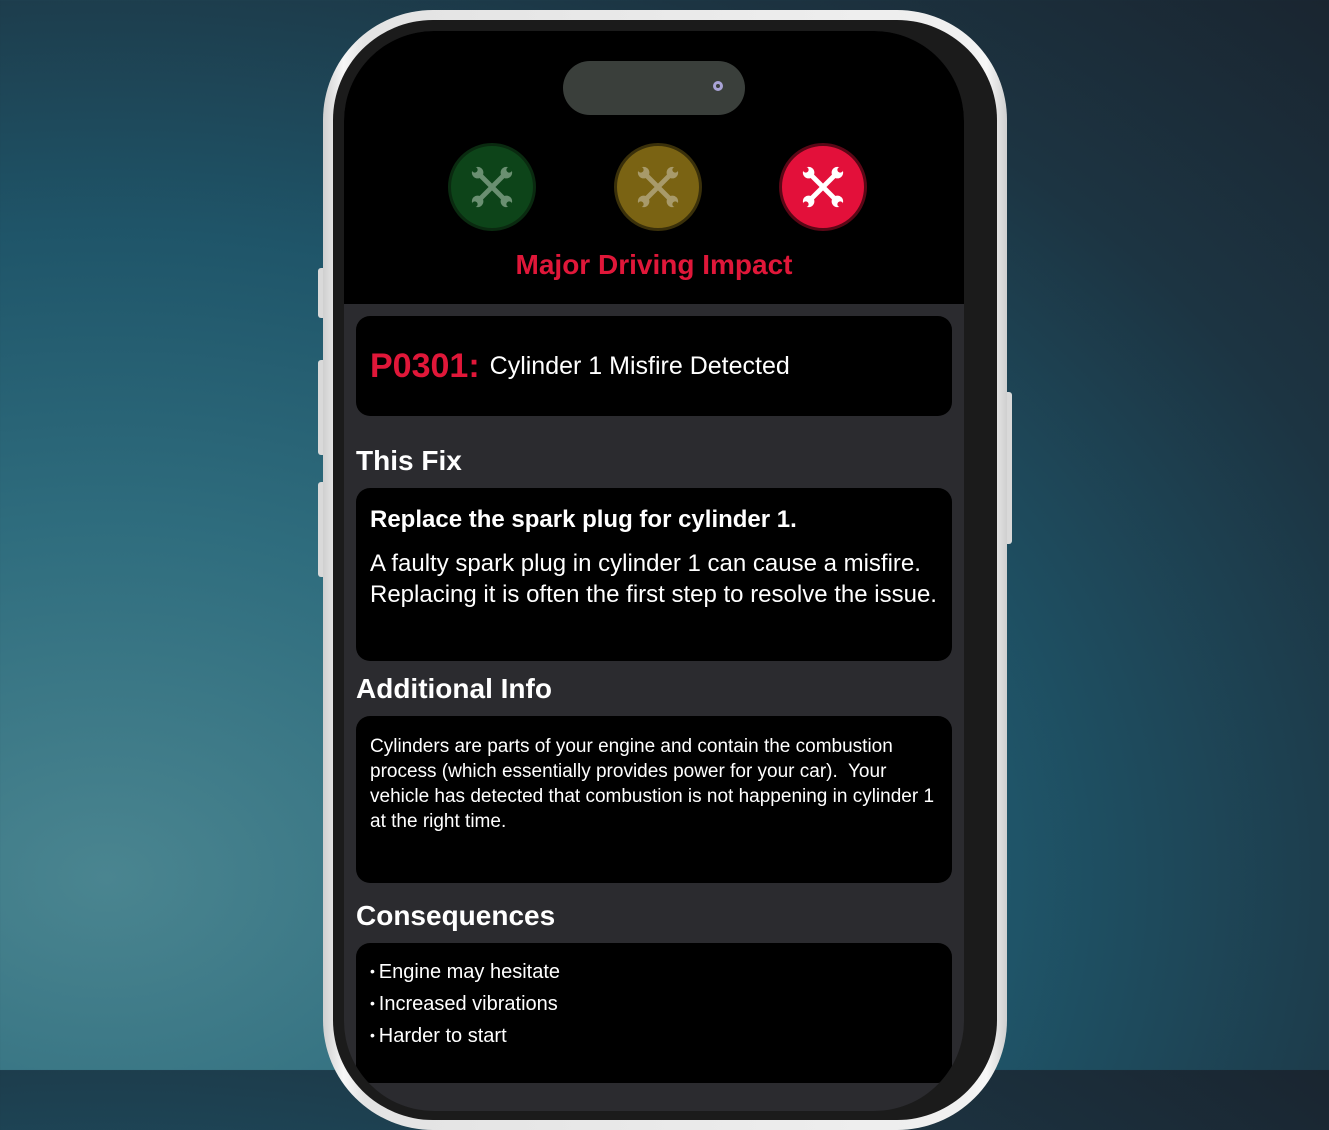  What do you see at coordinates (409, 460) in the screenshot?
I see `this-fix-heading: This Fix` at bounding box center [409, 460].